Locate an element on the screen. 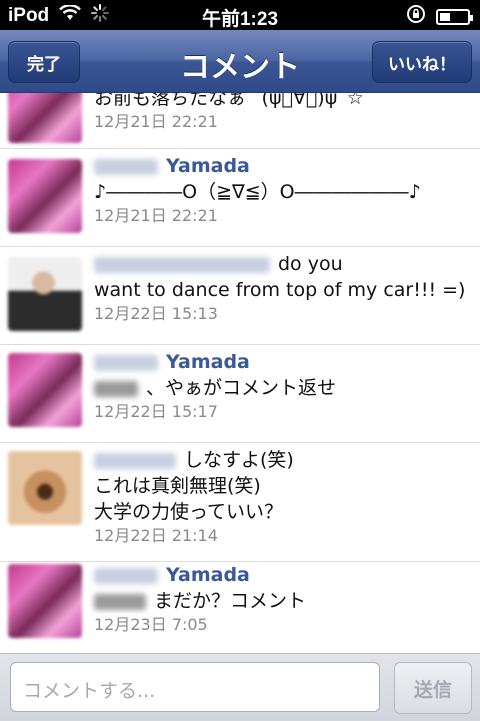 The image size is (480, 721). comment-composer: コメントする... 送信 is located at coordinates (240, 687).